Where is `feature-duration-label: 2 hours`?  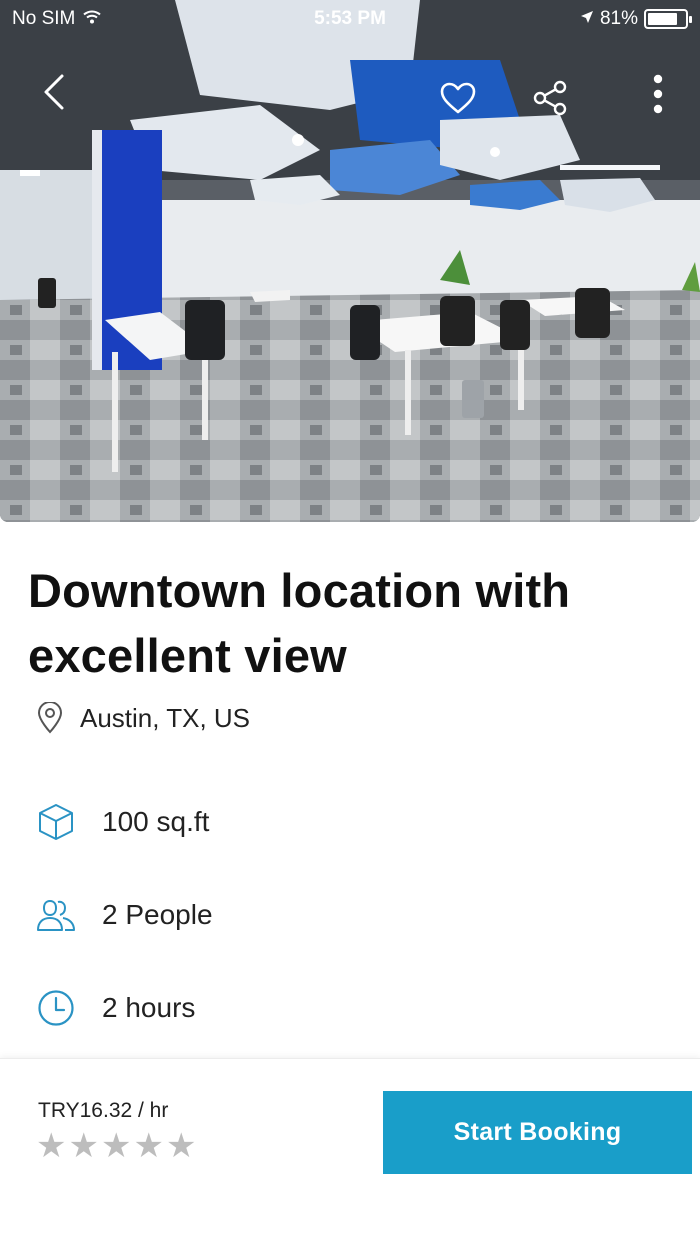
feature-duration-label: 2 hours is located at coordinates (149, 1007).